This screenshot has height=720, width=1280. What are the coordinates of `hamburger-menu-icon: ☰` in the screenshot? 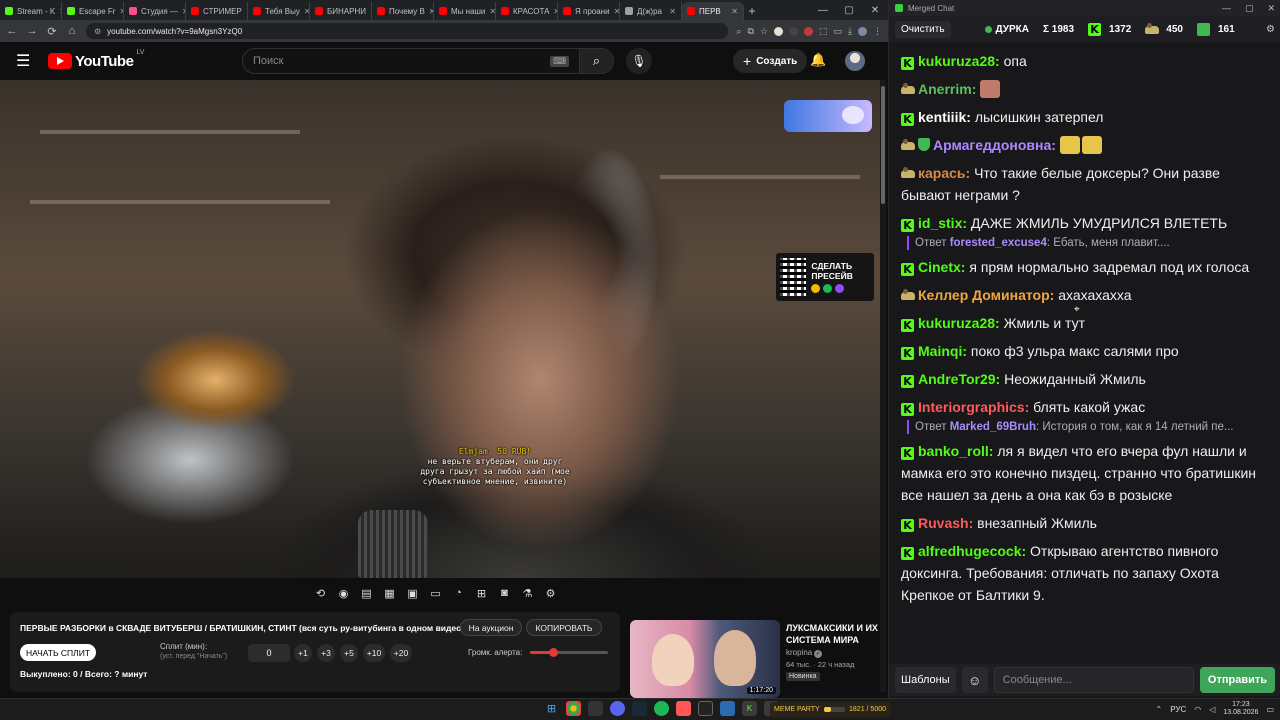 It's located at (28, 61).